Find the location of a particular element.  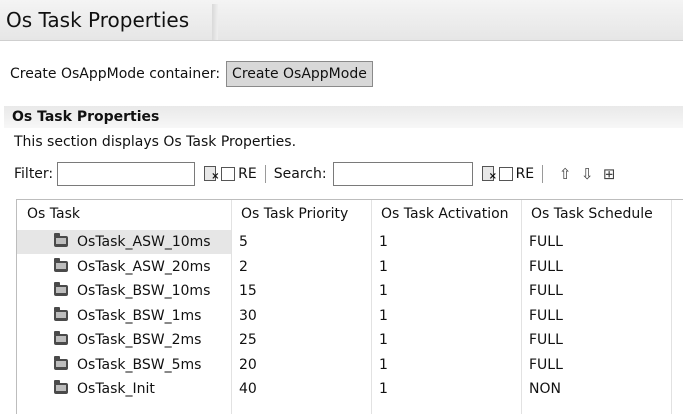

filter-toolbar: Filter: × RE Search: × RE ⇧ ⇩ ⊞ is located at coordinates (315, 174).